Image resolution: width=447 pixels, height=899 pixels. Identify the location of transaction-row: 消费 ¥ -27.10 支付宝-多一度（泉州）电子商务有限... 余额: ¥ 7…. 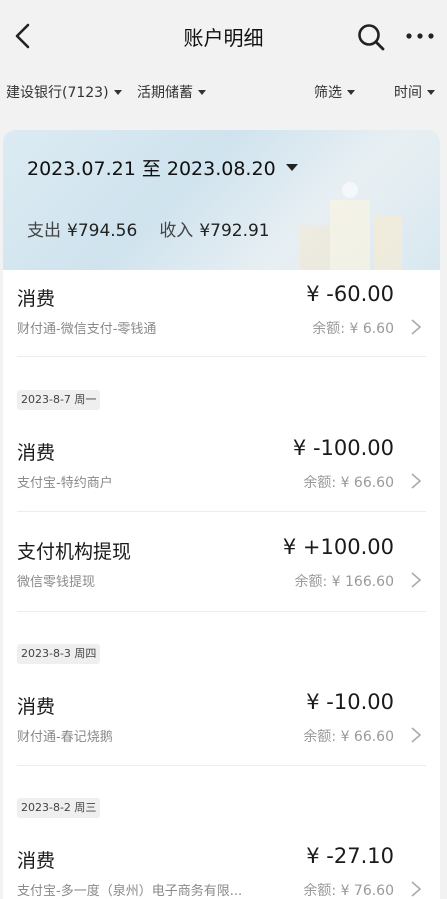
(221, 865).